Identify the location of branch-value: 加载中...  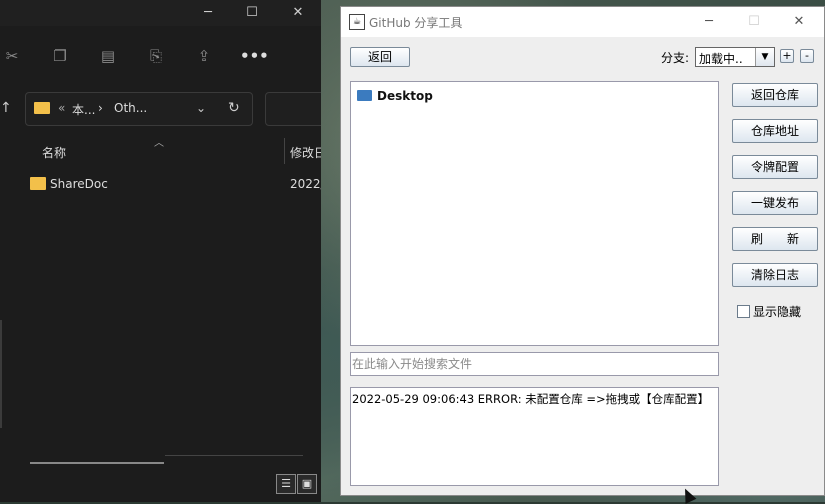
(721, 59).